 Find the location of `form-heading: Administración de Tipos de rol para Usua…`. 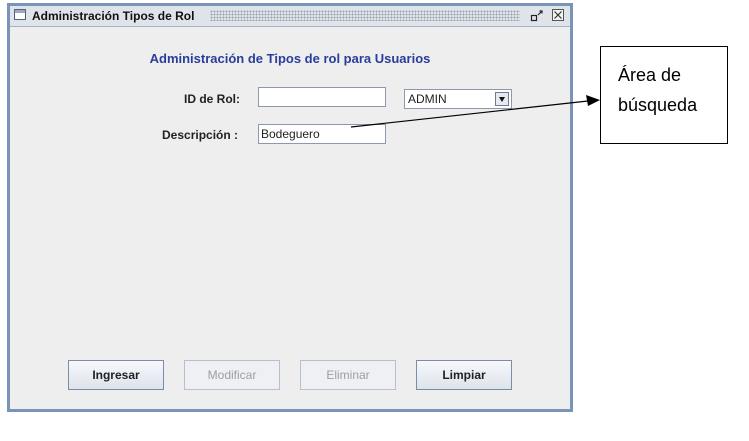

form-heading: Administración de Tipos de rol para Usua… is located at coordinates (290, 58).